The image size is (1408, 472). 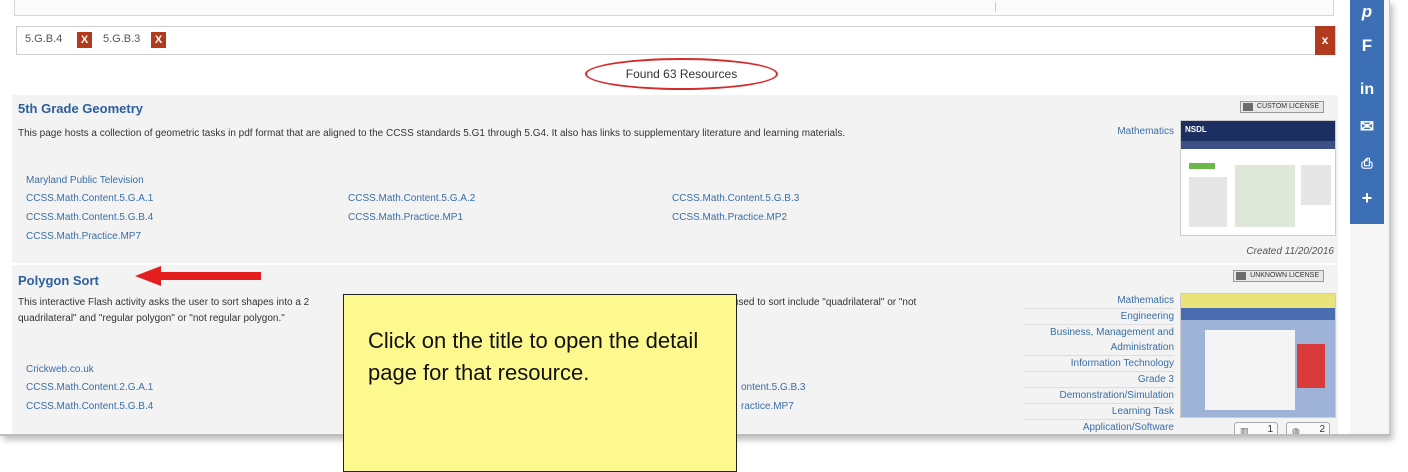 I want to click on license-badge: CUSTOM LICENSE, so click(x=1281, y=107).